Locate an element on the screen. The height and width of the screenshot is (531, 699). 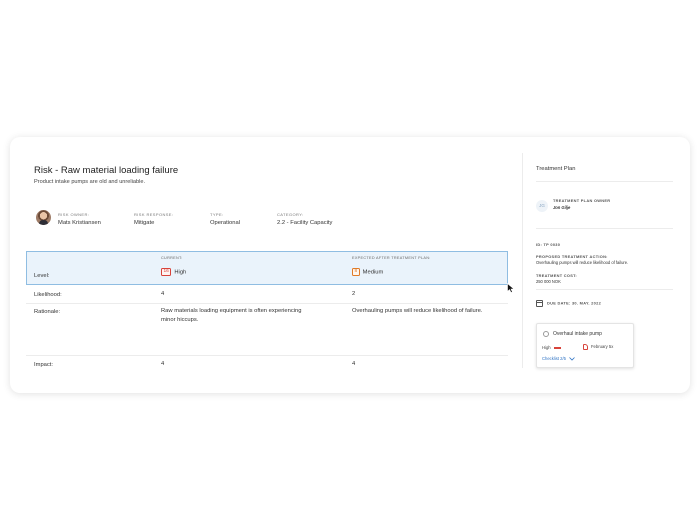
likelihood-label: Likelihood: is located at coordinates (48, 295).